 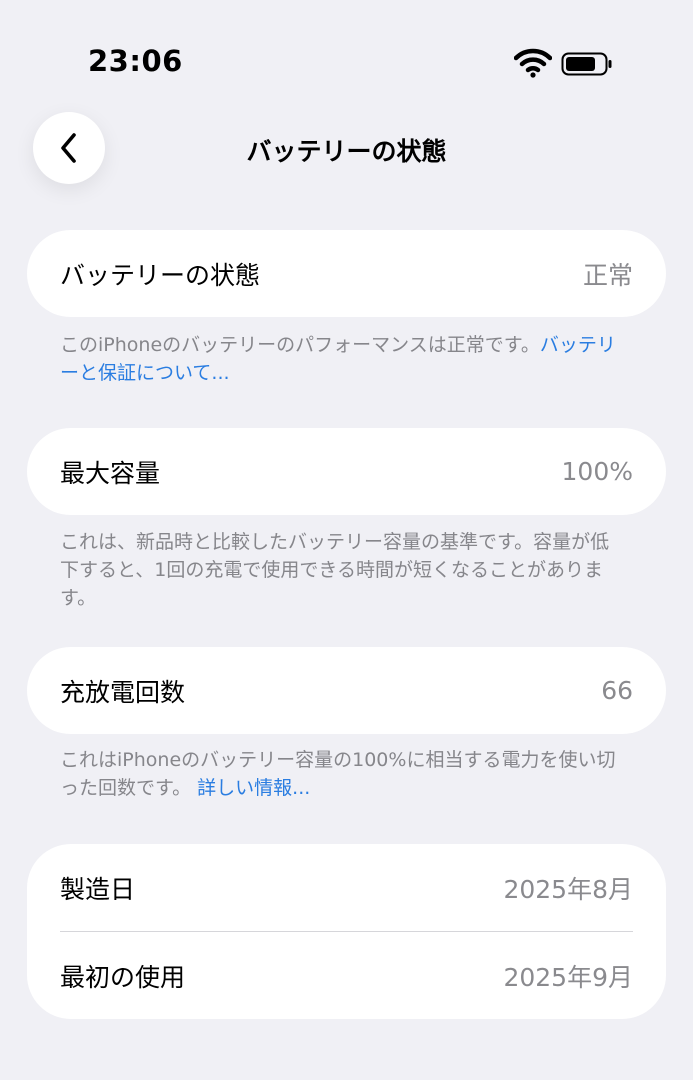 What do you see at coordinates (533, 63) in the screenshot?
I see `wifi-icon` at bounding box center [533, 63].